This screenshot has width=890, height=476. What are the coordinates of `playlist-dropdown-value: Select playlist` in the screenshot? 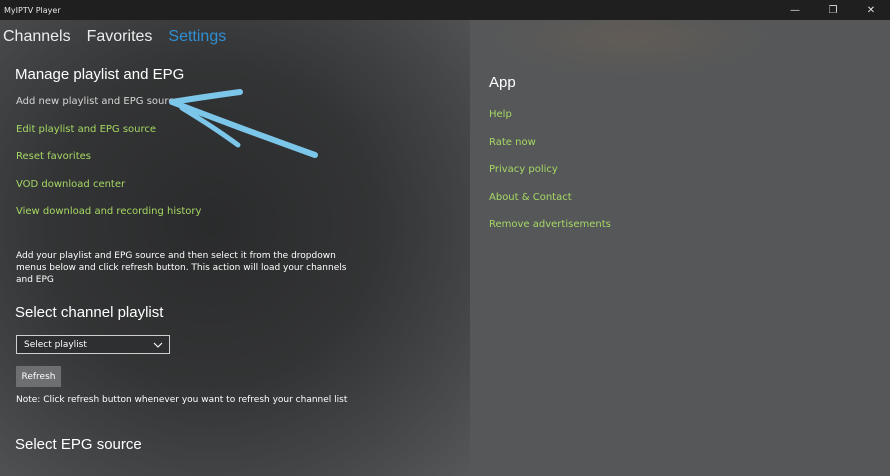 It's located at (55, 344).